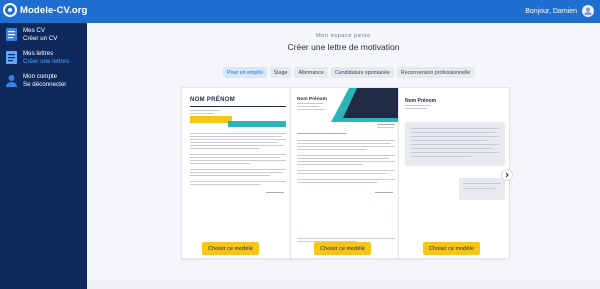 This screenshot has width=600, height=289. Describe the element at coordinates (211, 119) in the screenshot. I see `yellow-banner` at that location.